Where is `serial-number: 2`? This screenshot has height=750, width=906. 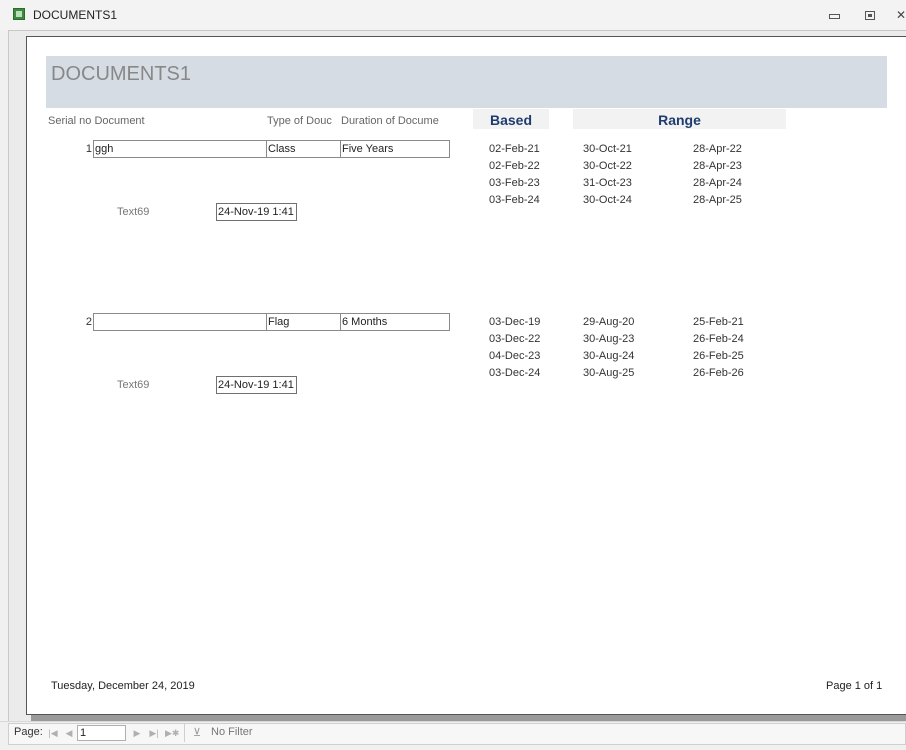
serial-number: 2 is located at coordinates (88, 322).